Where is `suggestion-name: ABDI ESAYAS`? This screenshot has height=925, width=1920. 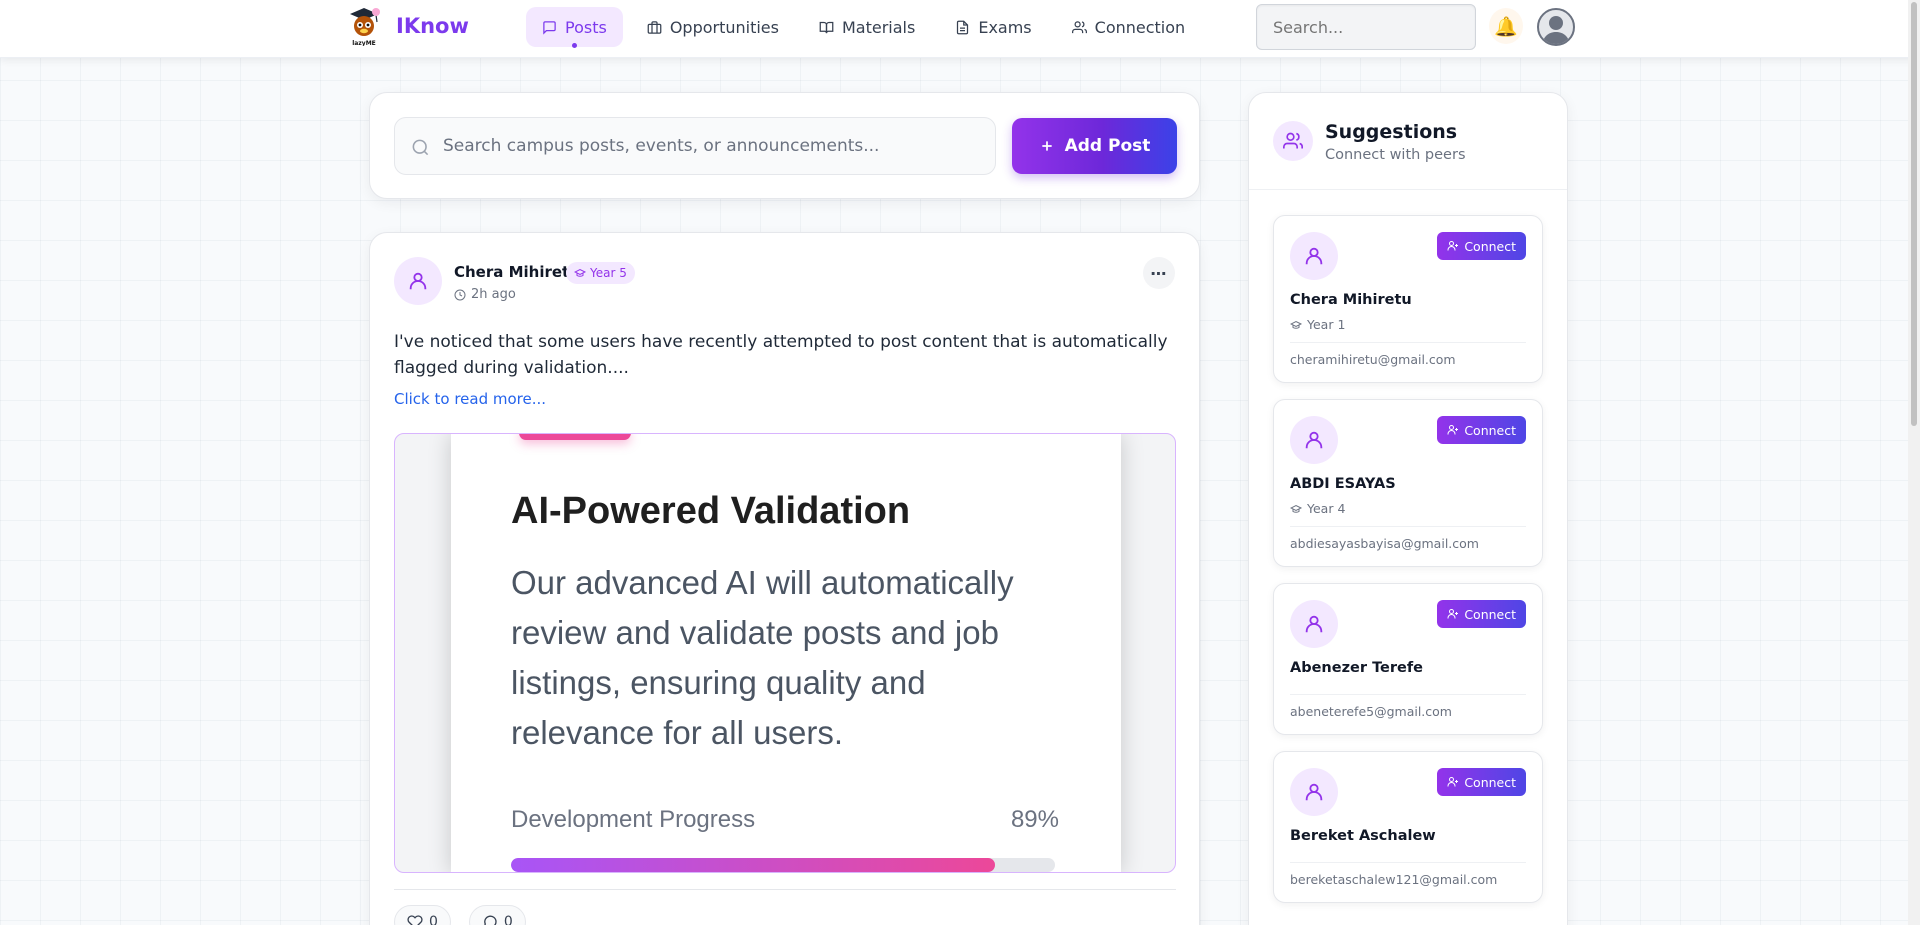
suggestion-name: ABDI ESAYAS is located at coordinates (1343, 484).